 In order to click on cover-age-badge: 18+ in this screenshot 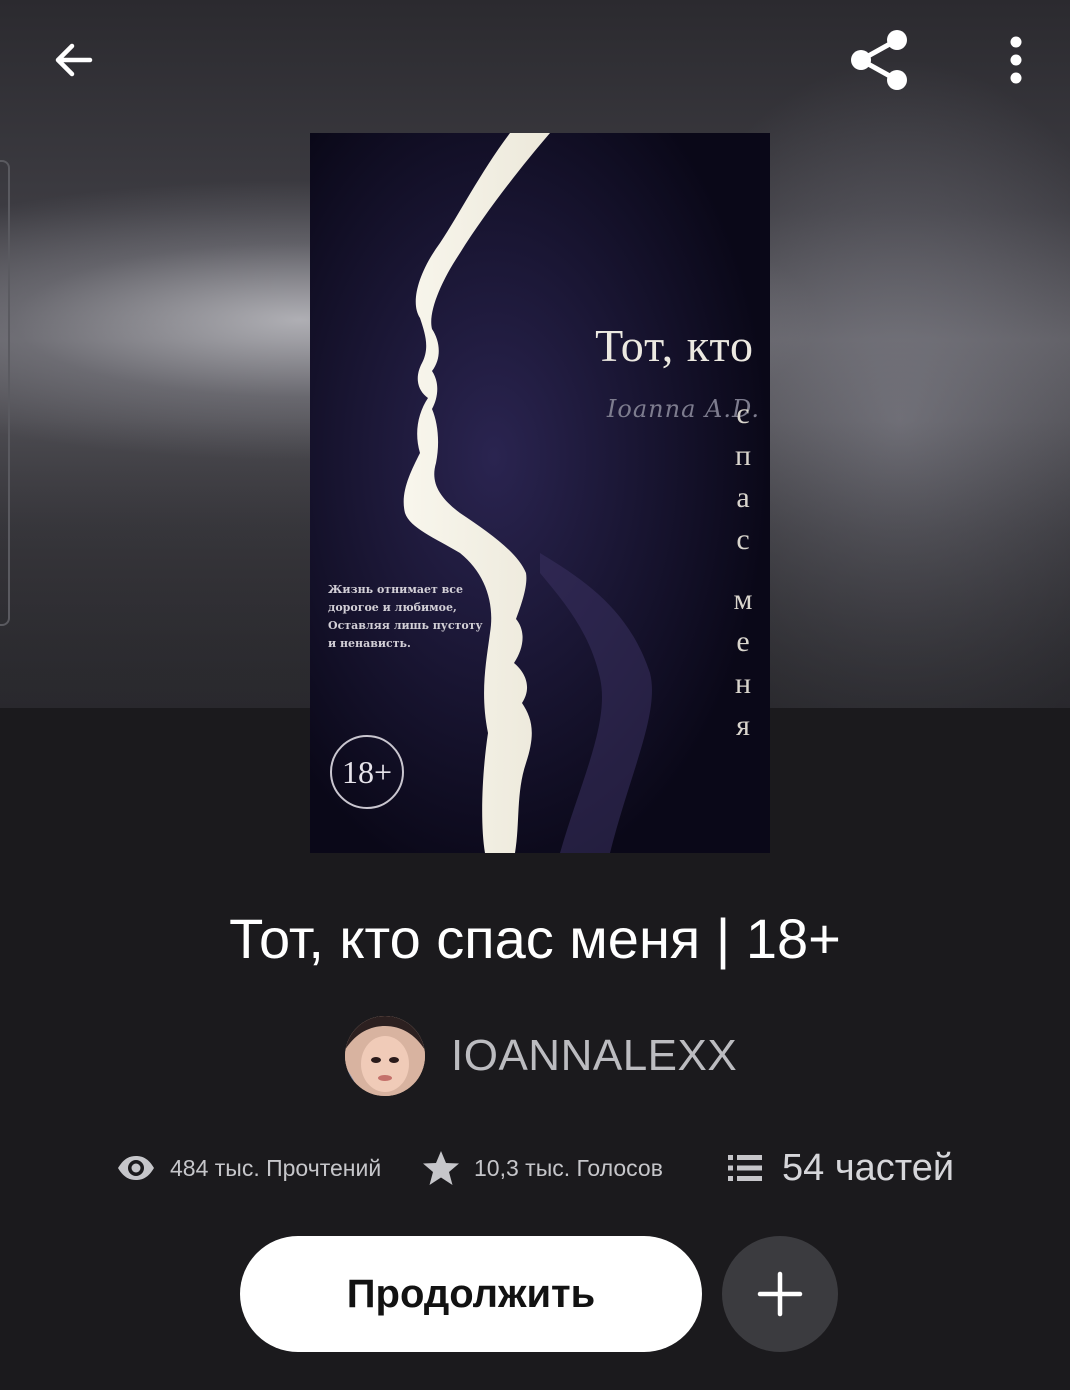, I will do `click(367, 772)`.